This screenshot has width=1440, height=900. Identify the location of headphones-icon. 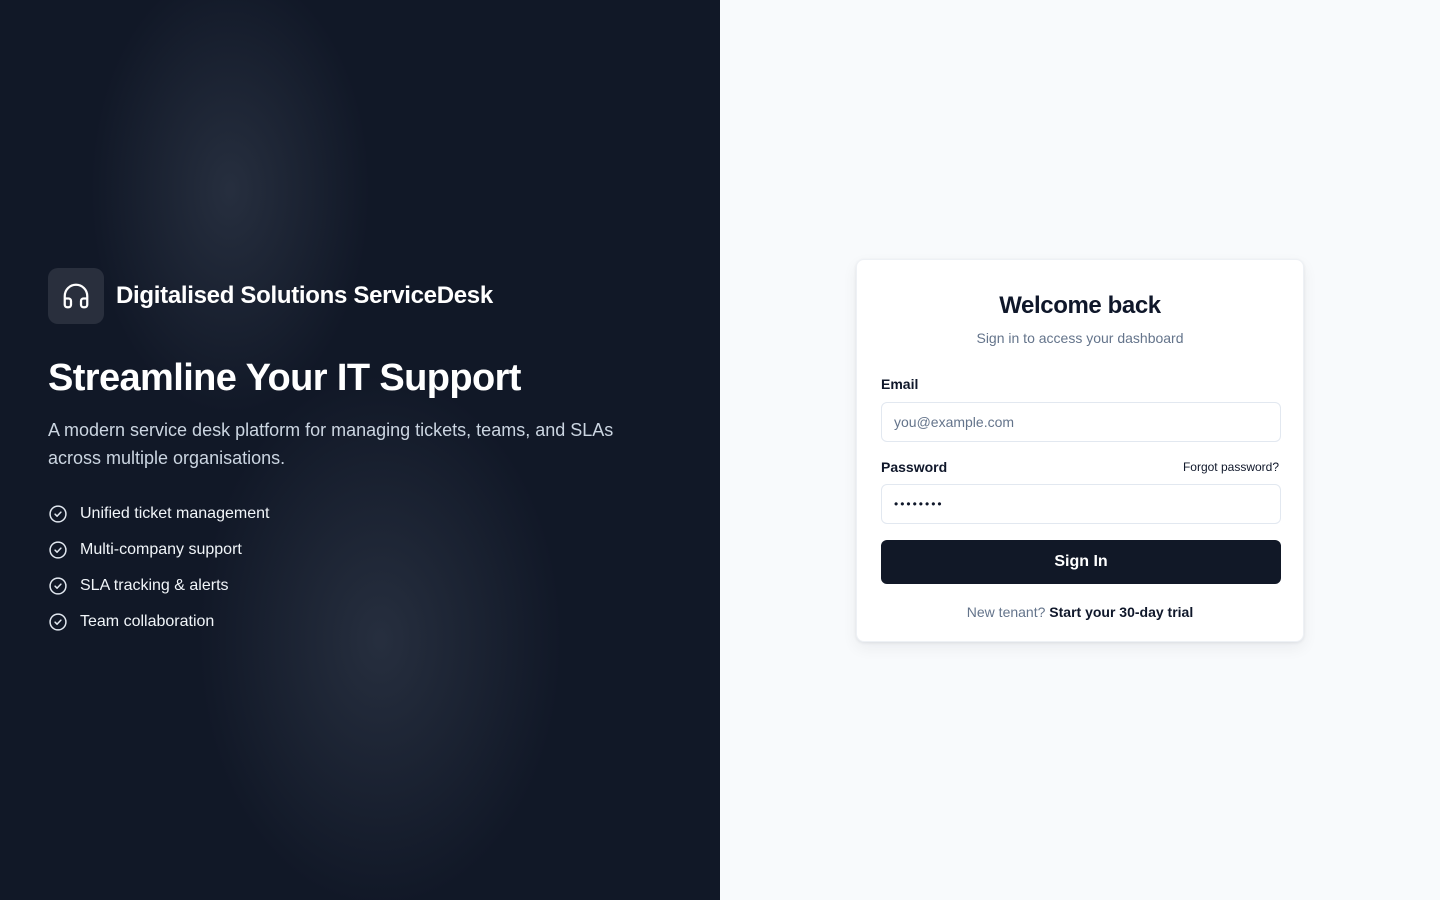
(76, 296).